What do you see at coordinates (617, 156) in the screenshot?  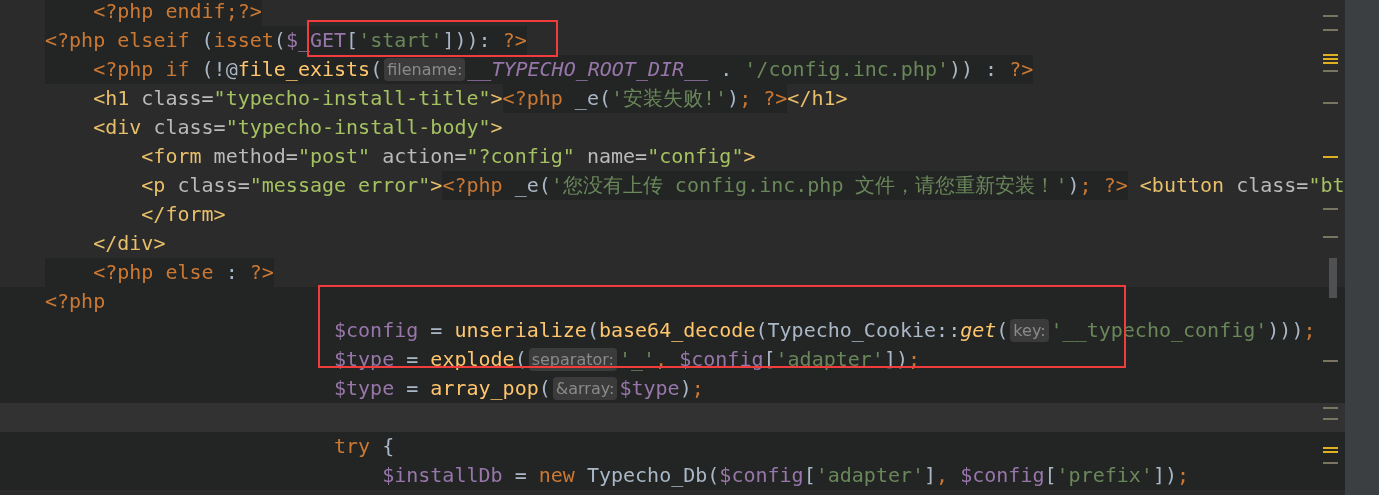 I see `code-attribute: name=` at bounding box center [617, 156].